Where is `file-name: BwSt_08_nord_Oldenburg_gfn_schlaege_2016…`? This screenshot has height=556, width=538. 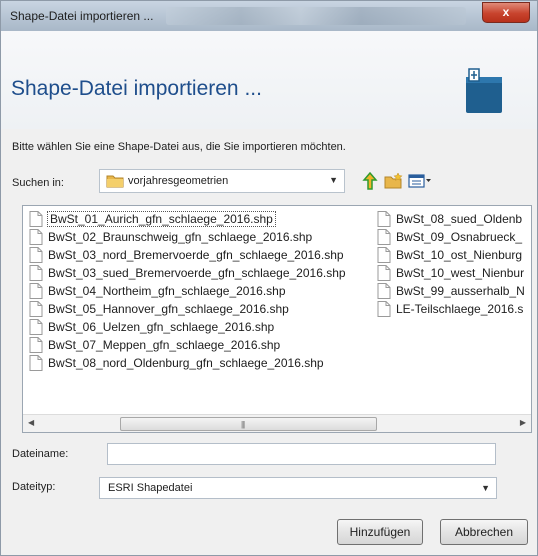 file-name: BwSt_08_nord_Oldenburg_gfn_schlaege_2016… is located at coordinates (186, 363).